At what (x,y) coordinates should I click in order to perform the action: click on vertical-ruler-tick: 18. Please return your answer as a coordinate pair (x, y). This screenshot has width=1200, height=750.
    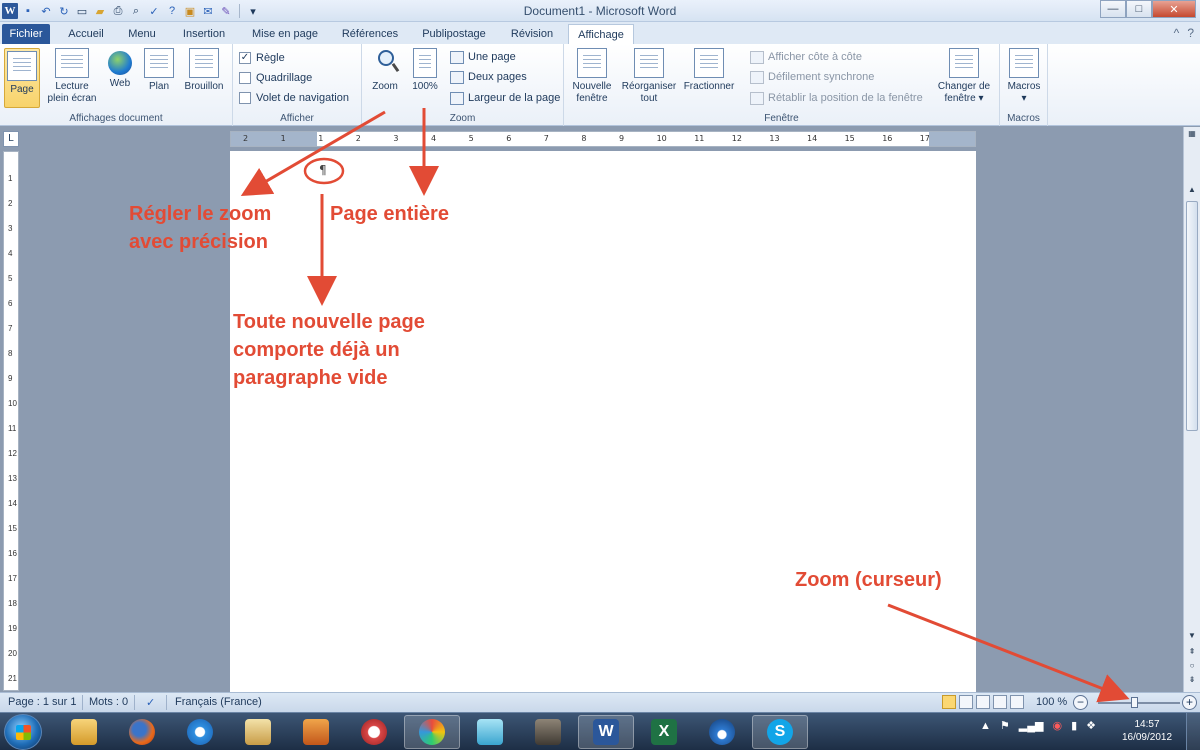
    Looking at the image, I should click on (12, 603).